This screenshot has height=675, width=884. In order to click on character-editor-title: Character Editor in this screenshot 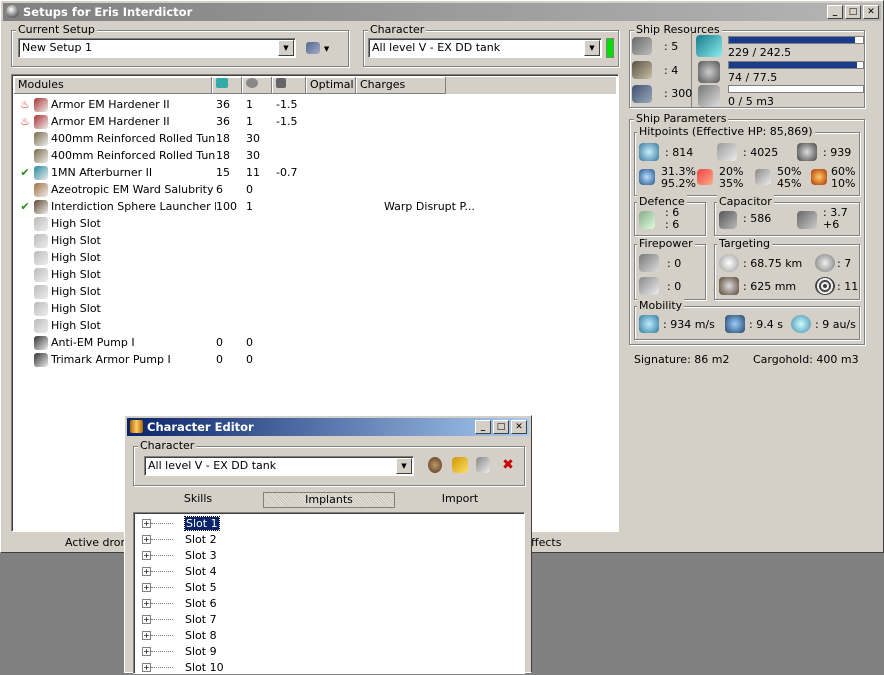, I will do `click(200, 427)`.